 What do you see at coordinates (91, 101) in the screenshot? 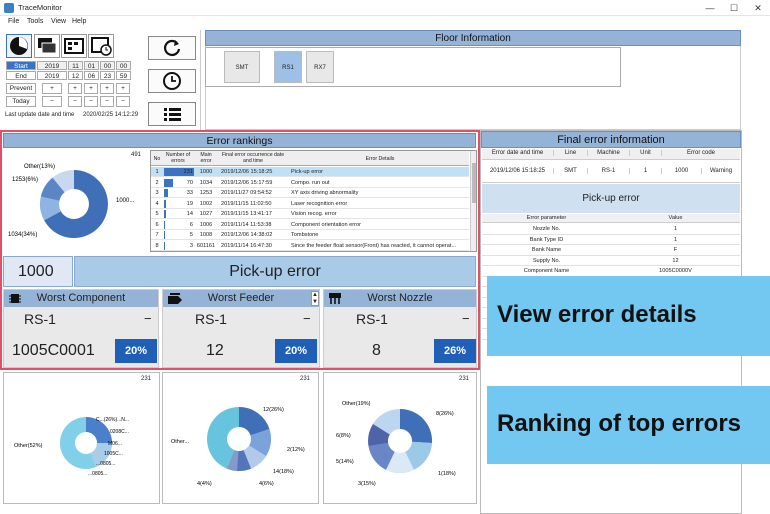
I see `minus-day-button: −` at bounding box center [91, 101].